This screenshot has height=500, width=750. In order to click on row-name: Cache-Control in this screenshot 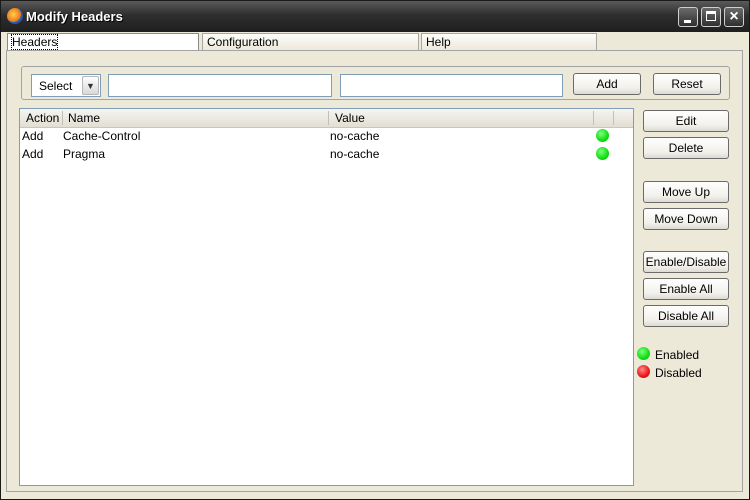, I will do `click(102, 136)`.